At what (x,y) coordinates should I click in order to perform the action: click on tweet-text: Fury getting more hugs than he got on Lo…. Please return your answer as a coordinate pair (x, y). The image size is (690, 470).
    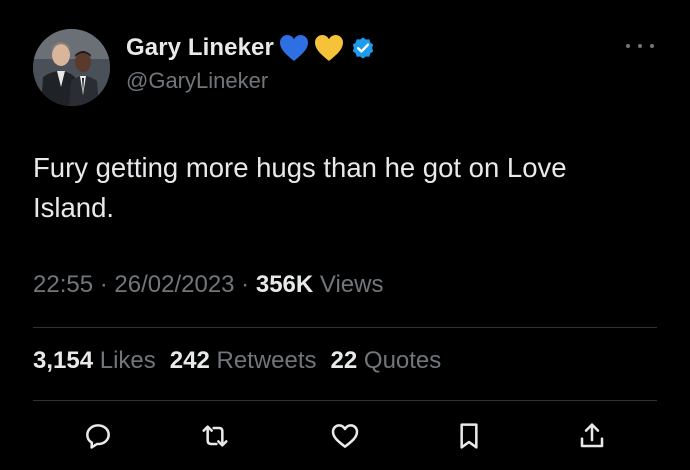
    Looking at the image, I should click on (300, 187).